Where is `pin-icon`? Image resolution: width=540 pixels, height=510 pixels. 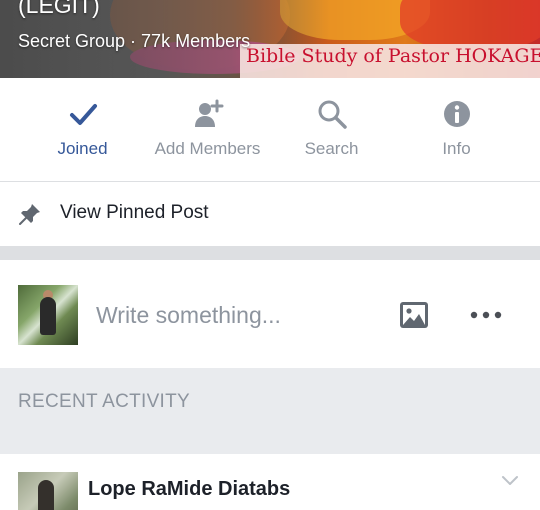
pin-icon is located at coordinates (29, 214).